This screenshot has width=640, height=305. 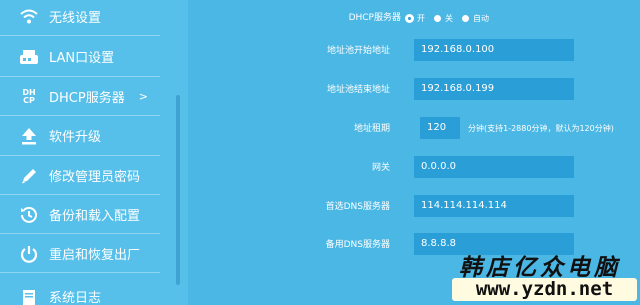 I want to click on upload-icon, so click(x=29, y=136).